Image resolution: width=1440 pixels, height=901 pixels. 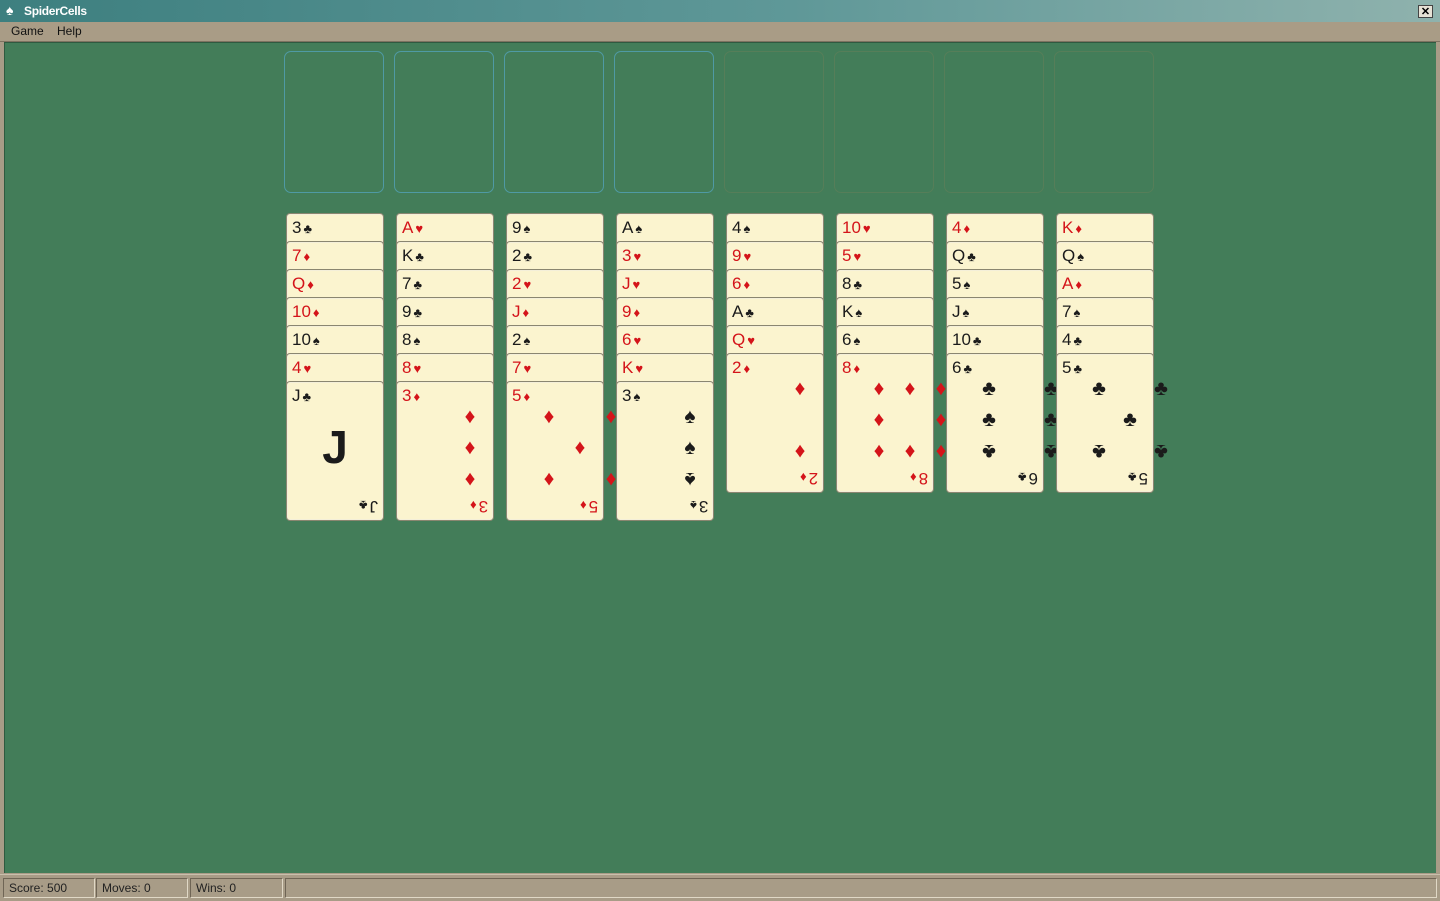 I want to click on playing-card: 3 ♠ 3♠ ♠ ♠ ♠, so click(x=665, y=451).